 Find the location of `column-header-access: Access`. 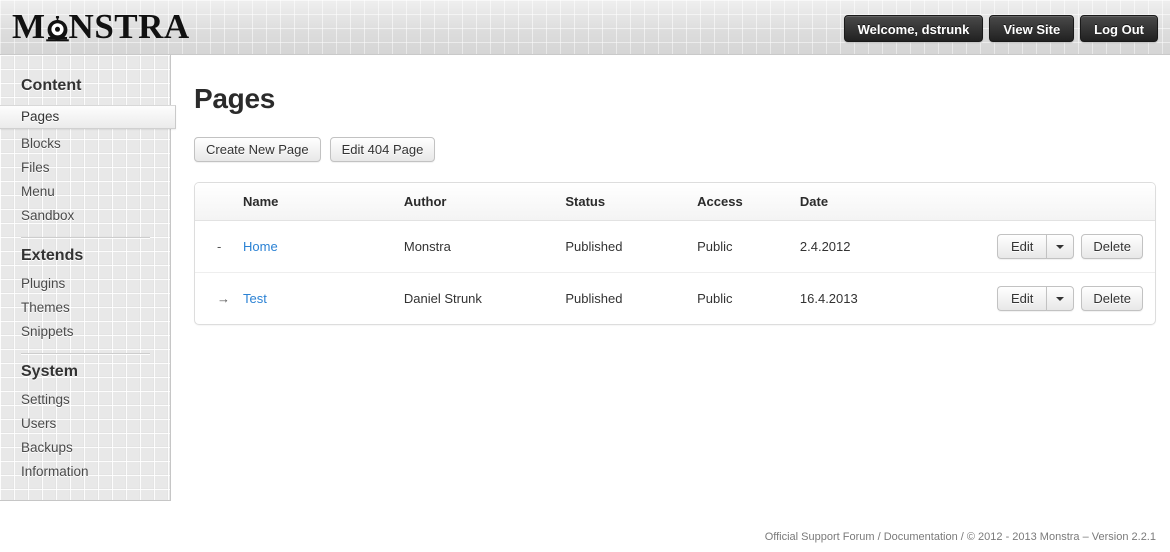

column-header-access: Access is located at coordinates (748, 202).